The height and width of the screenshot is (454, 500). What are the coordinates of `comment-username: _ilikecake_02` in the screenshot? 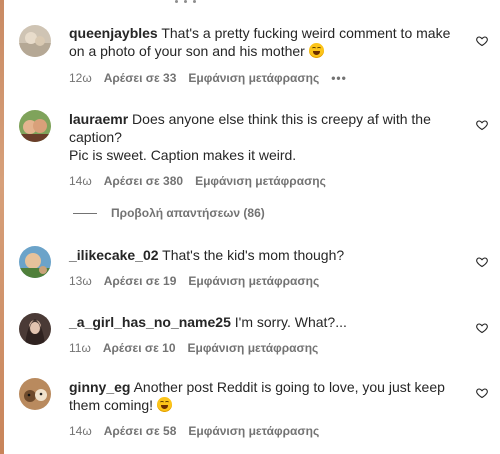 It's located at (114, 255).